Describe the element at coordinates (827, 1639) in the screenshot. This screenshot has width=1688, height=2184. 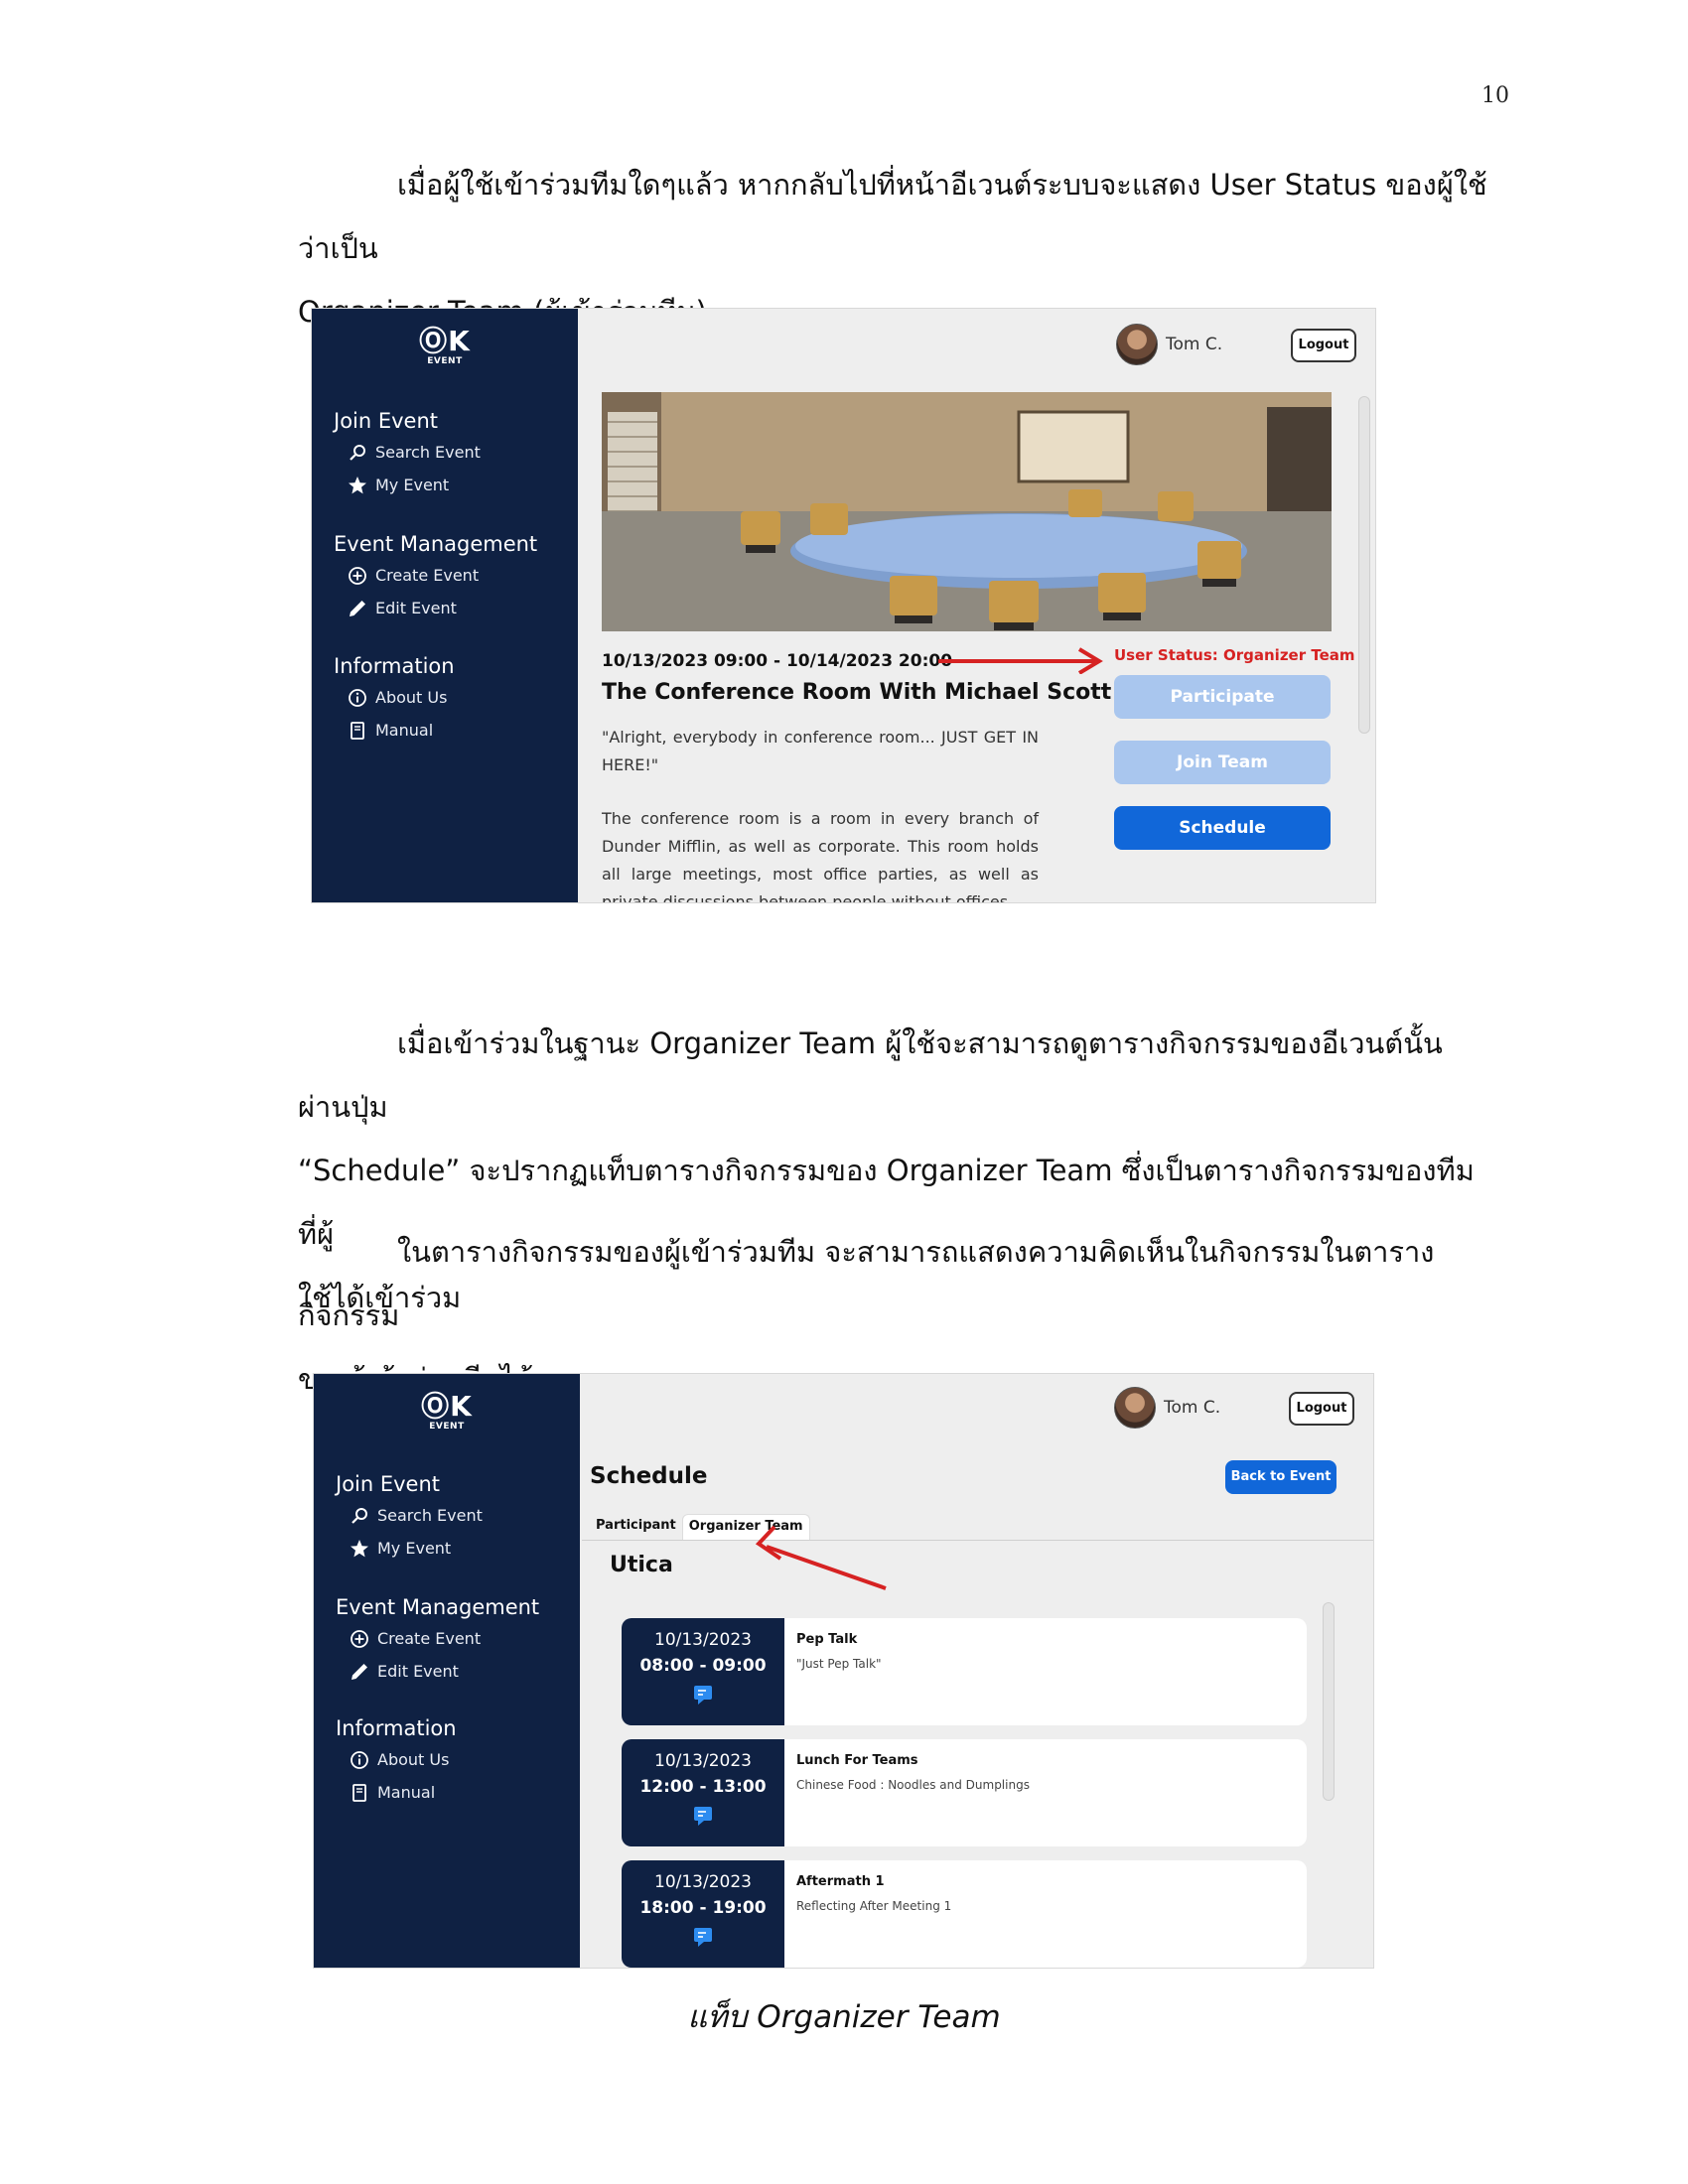
I see `schedule-activity-name: Pep Talk` at that location.